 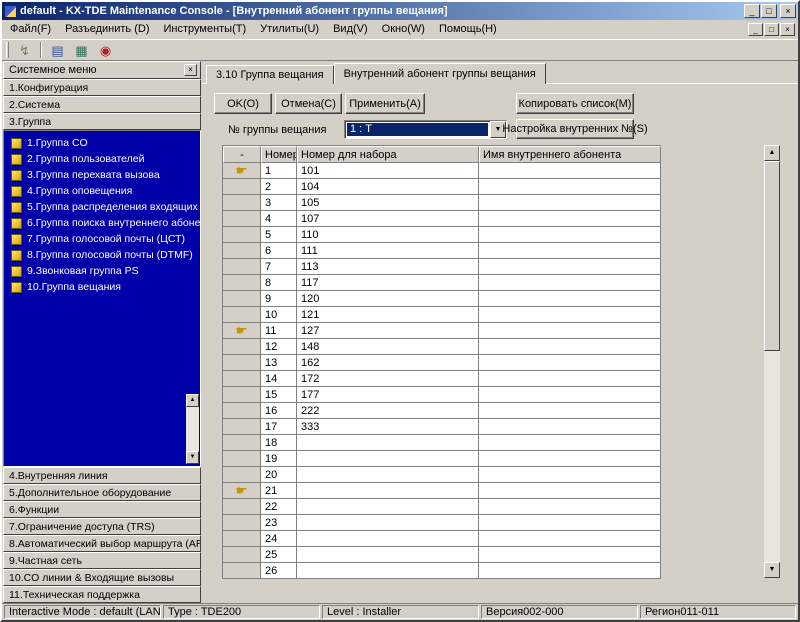 I want to click on dial-number-cell: 105, so click(x=388, y=203).